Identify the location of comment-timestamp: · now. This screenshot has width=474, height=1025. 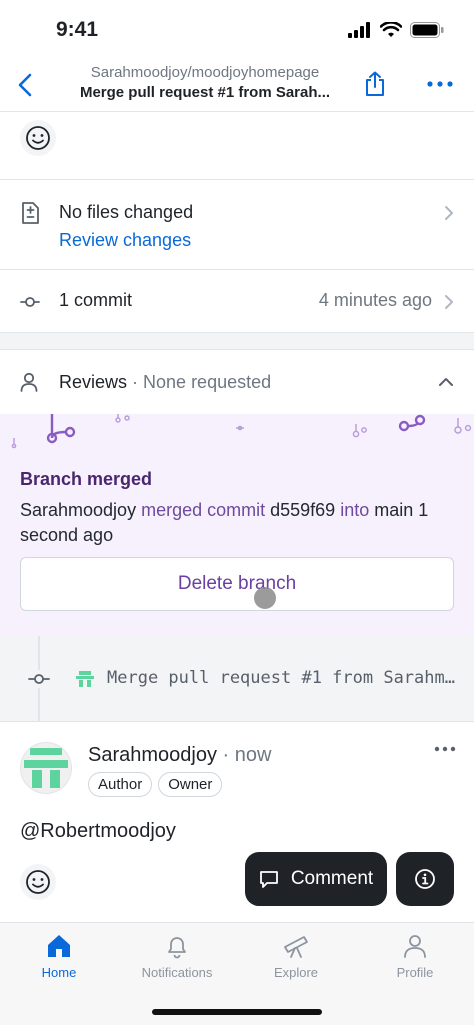
(244, 755).